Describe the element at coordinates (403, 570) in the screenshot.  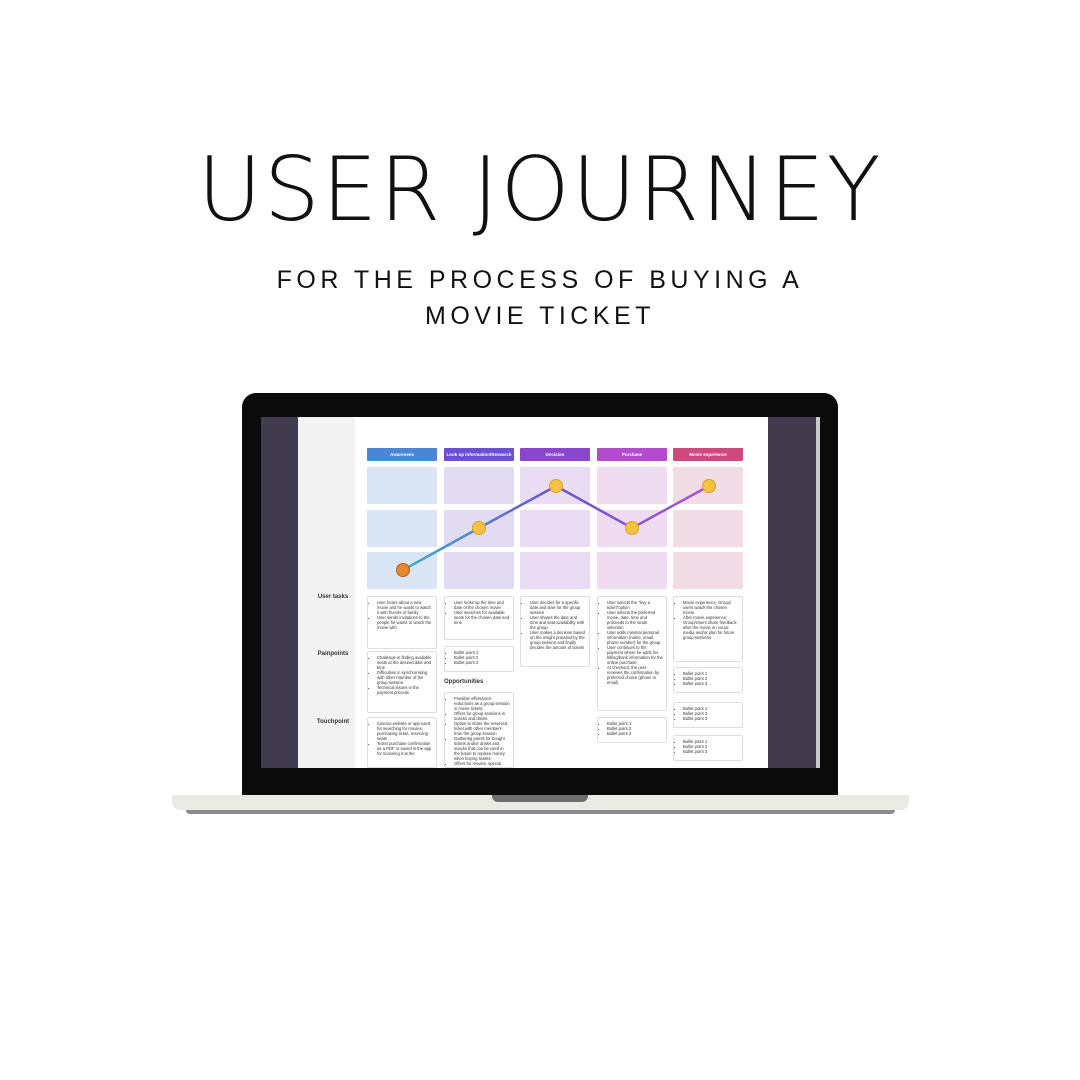
I see `emotion-frustrated-icon` at that location.